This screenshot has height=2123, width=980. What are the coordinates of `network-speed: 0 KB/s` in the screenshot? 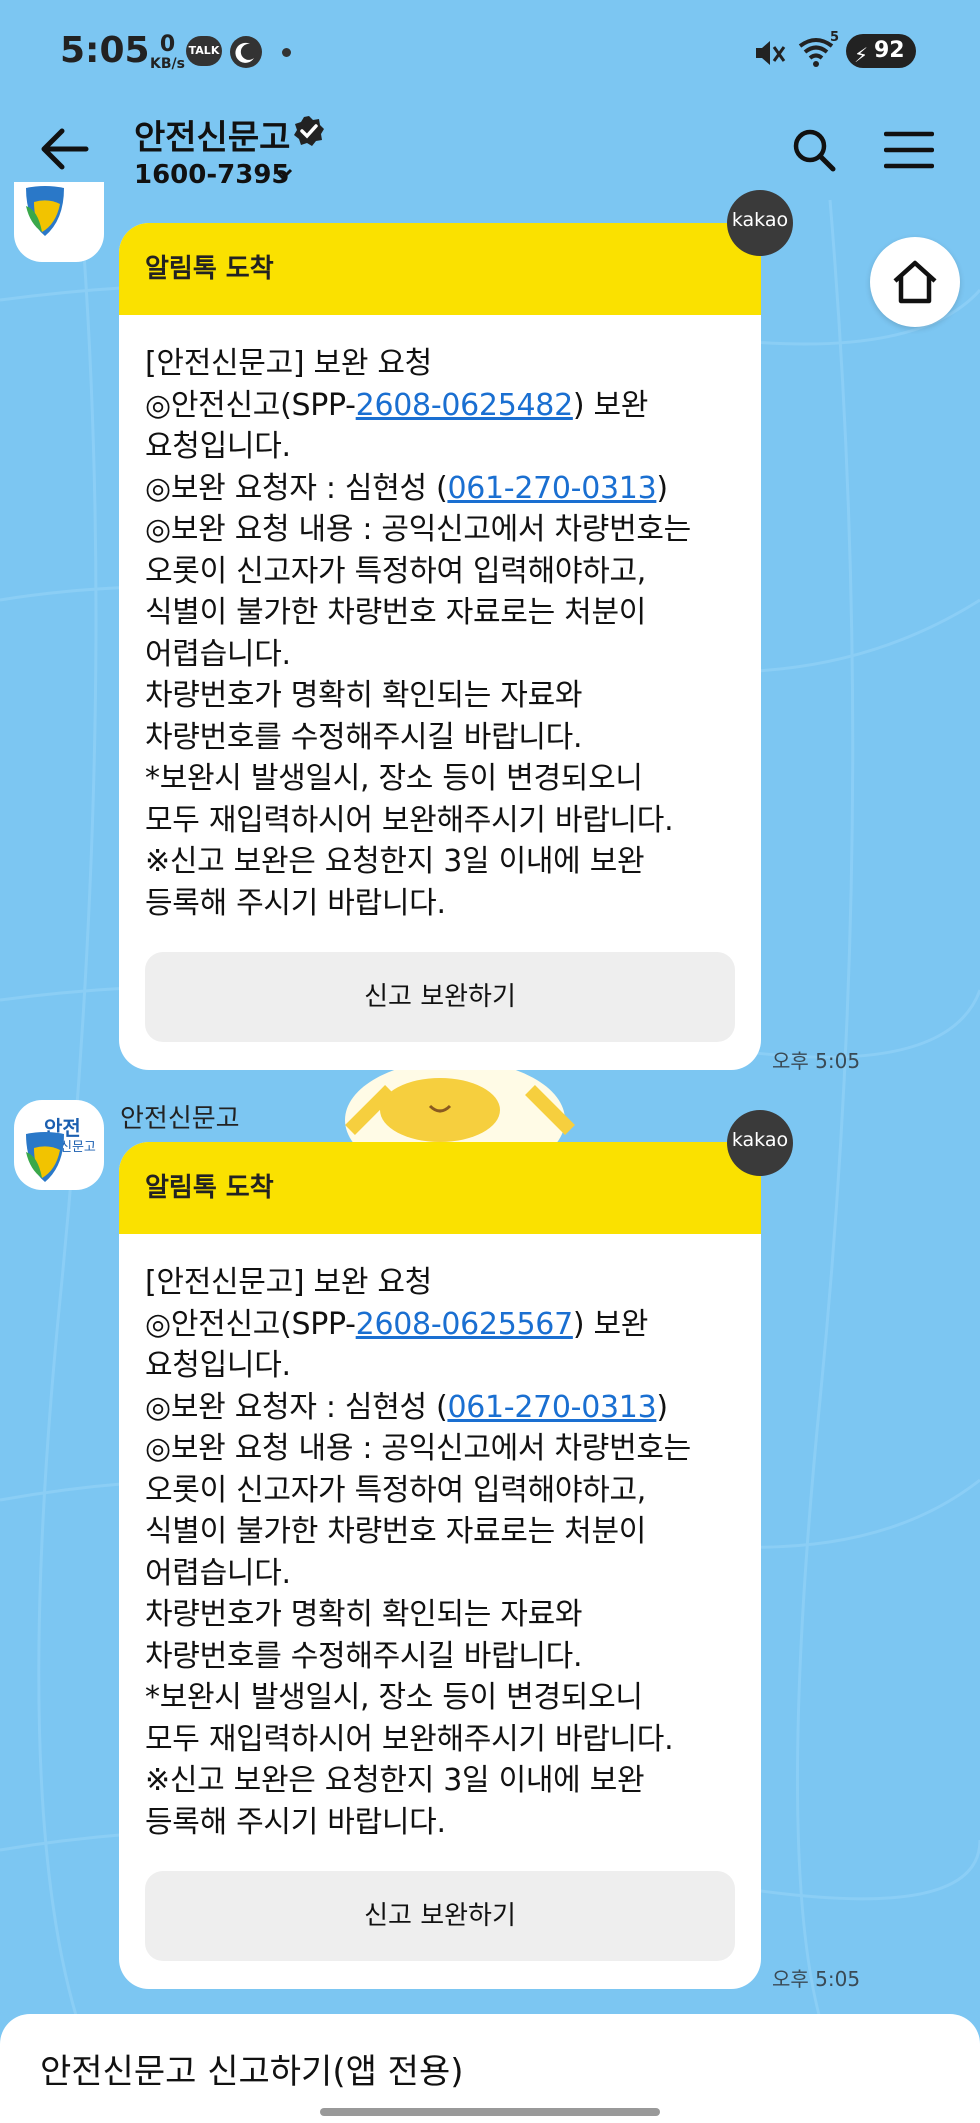 It's located at (167, 52).